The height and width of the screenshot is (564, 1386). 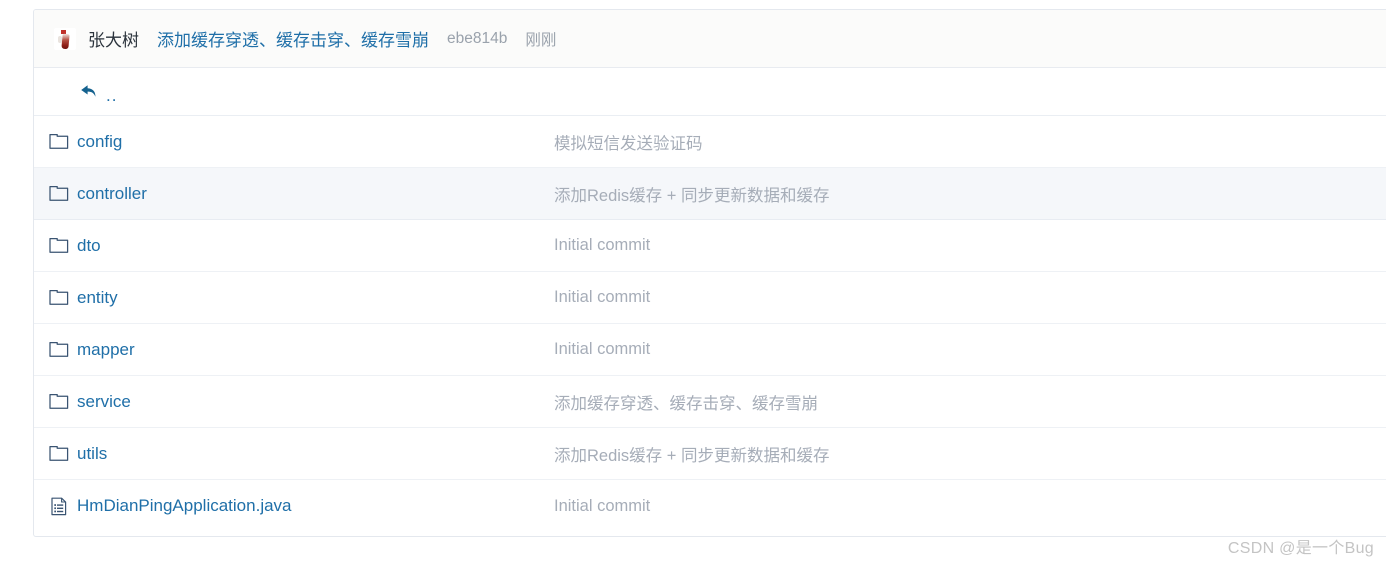 I want to click on entry-link-controller: controller, so click(x=112, y=194).